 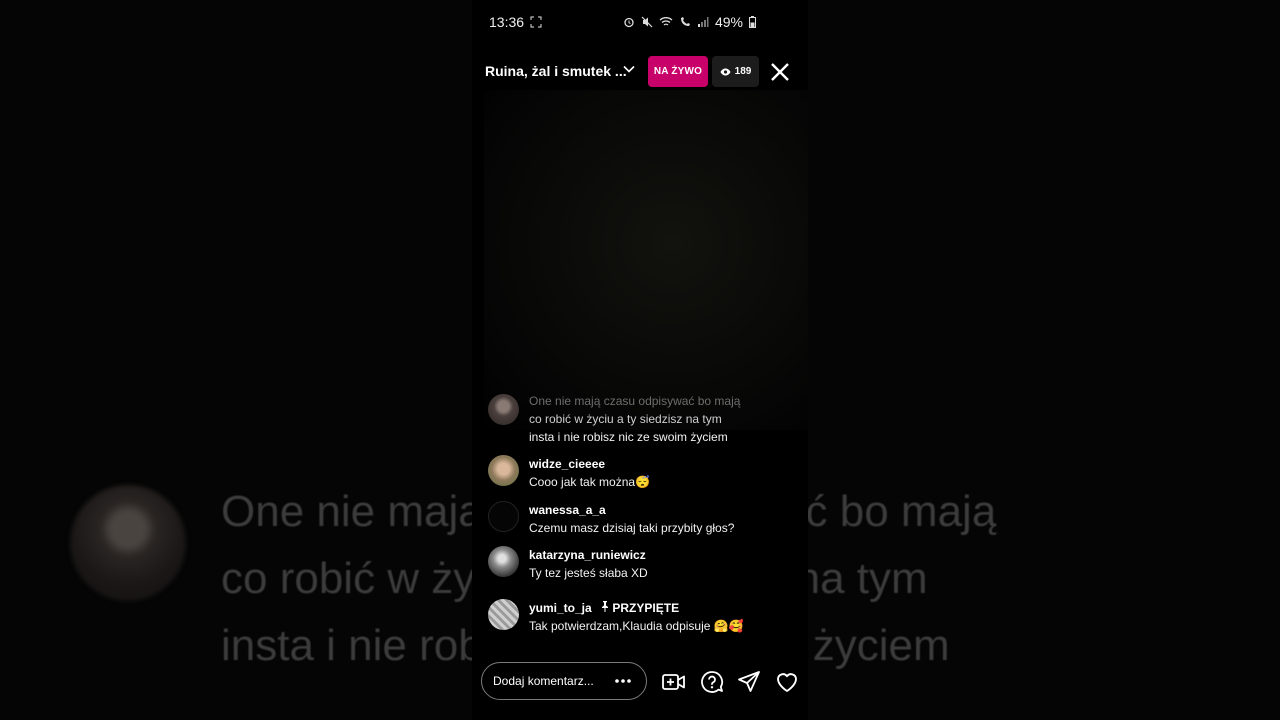 What do you see at coordinates (625, 419) in the screenshot?
I see `comment-text-line: co robić w życiu a ty siedzisz na tym` at bounding box center [625, 419].